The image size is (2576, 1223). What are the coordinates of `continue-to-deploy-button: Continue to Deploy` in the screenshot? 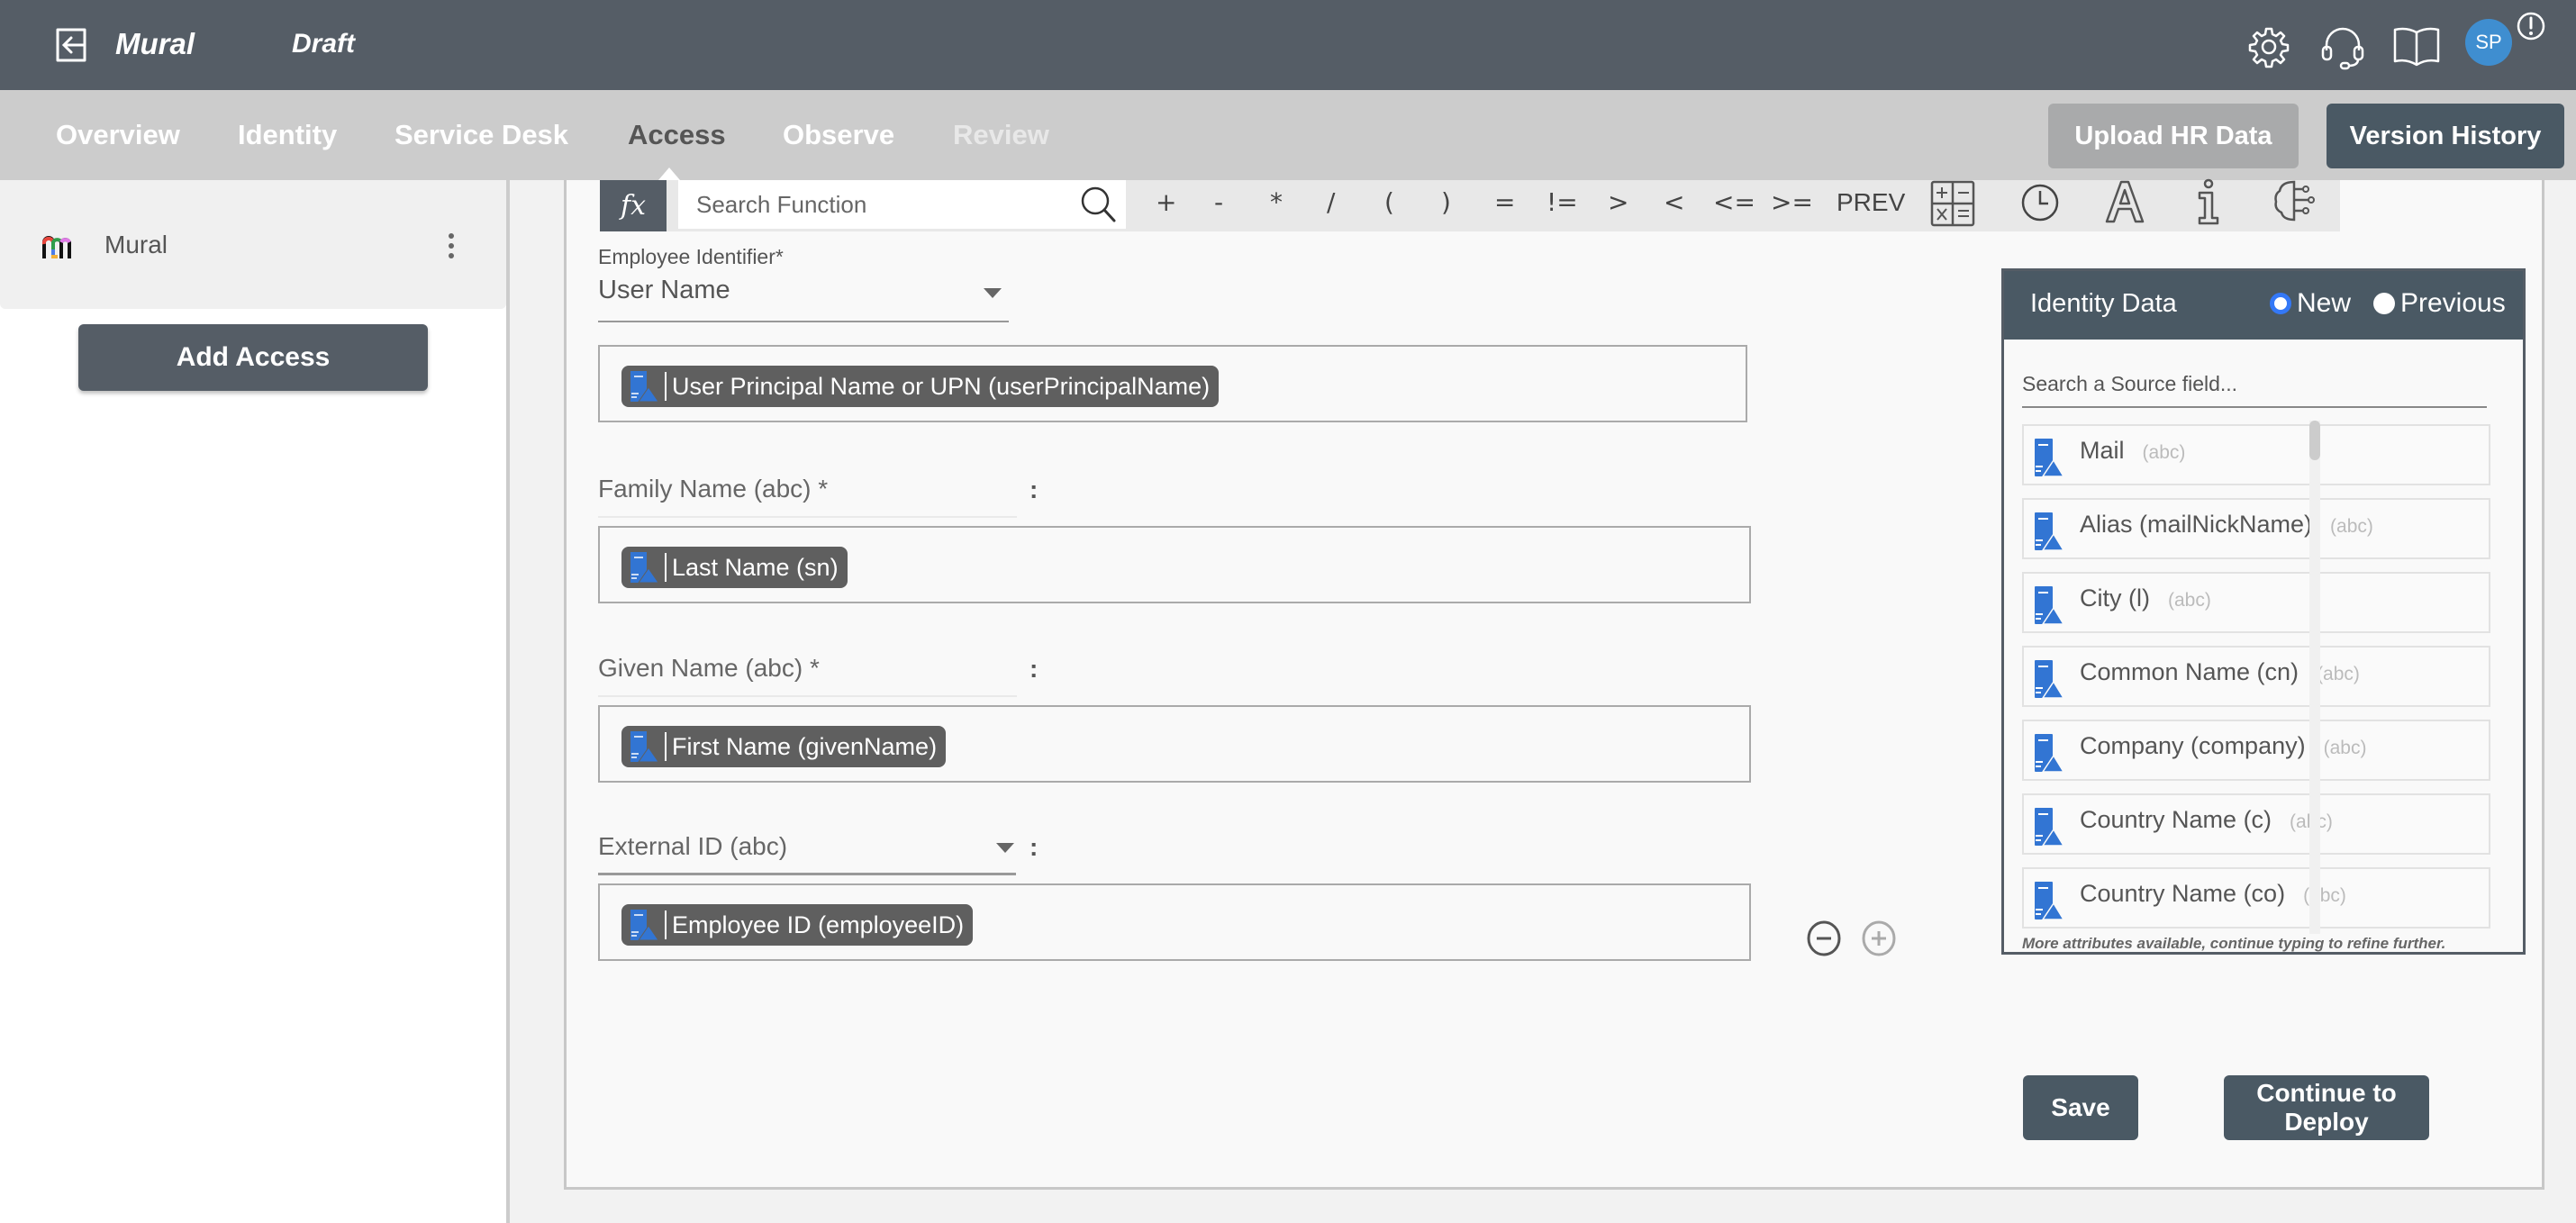 It's located at (2326, 1107).